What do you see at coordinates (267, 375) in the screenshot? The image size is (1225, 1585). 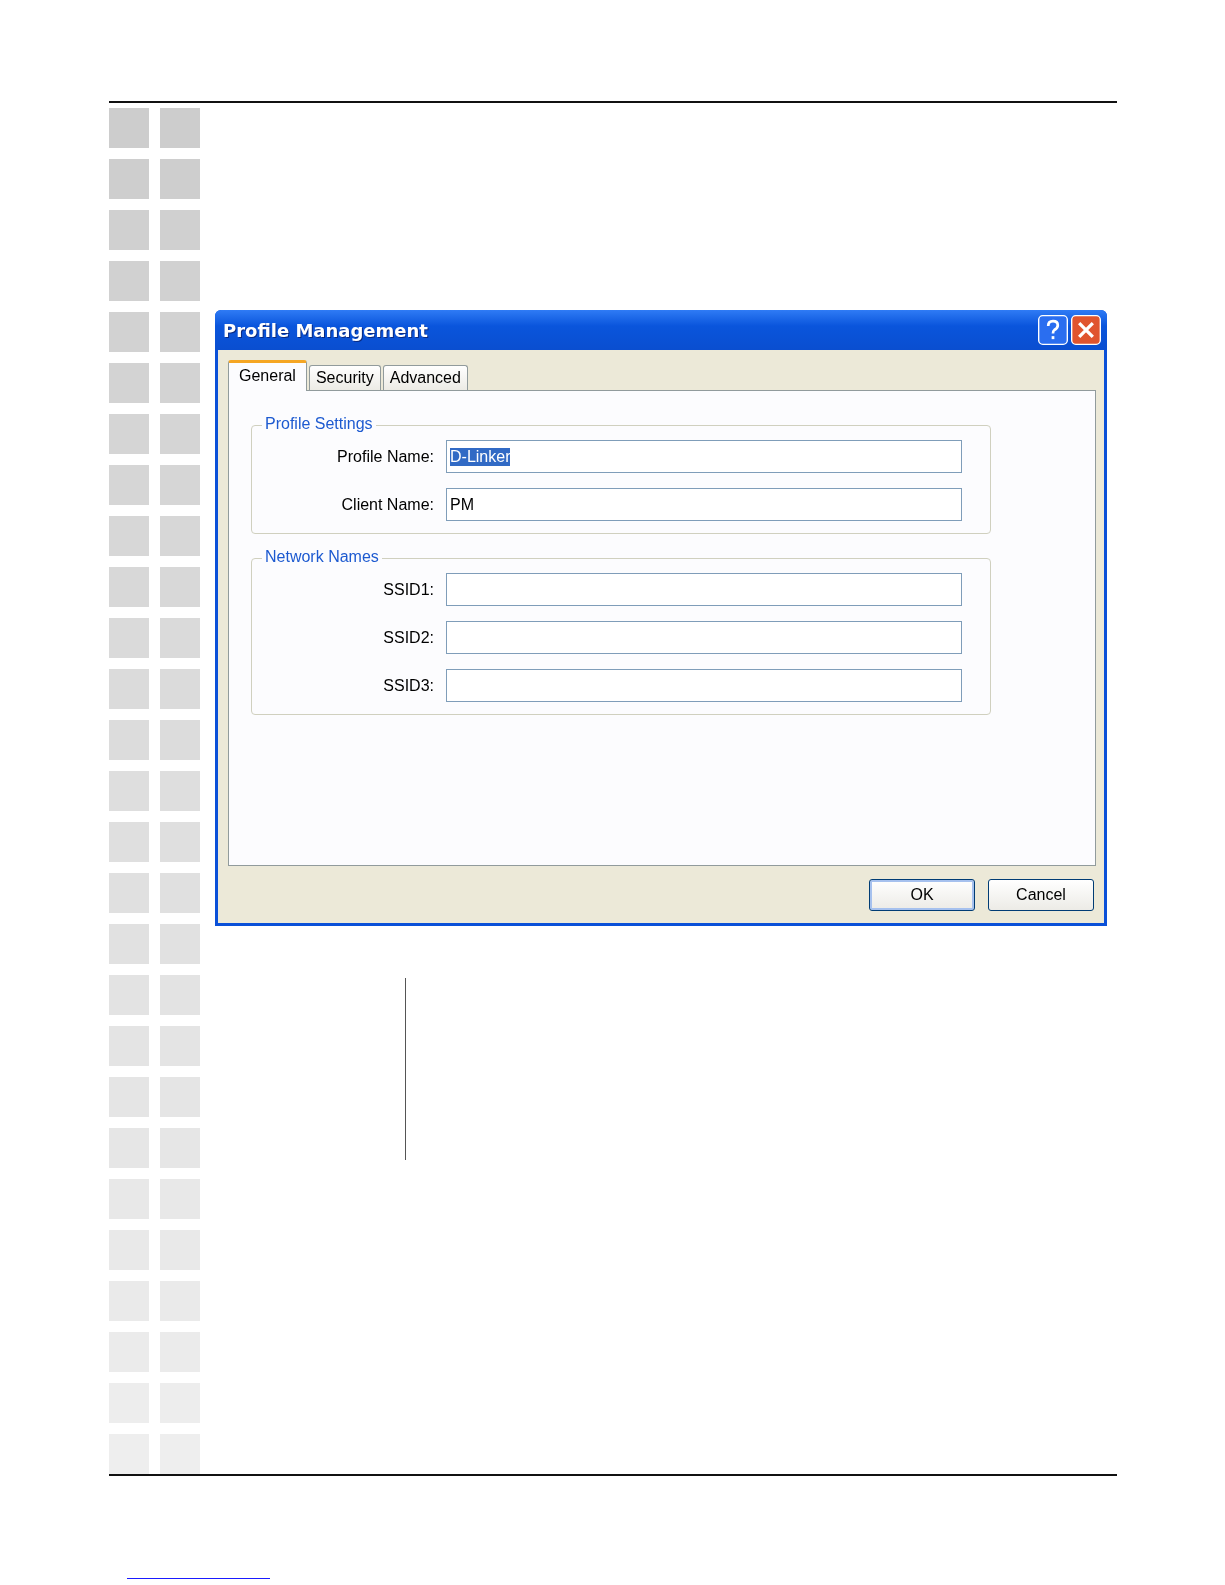 I see `tab: General` at bounding box center [267, 375].